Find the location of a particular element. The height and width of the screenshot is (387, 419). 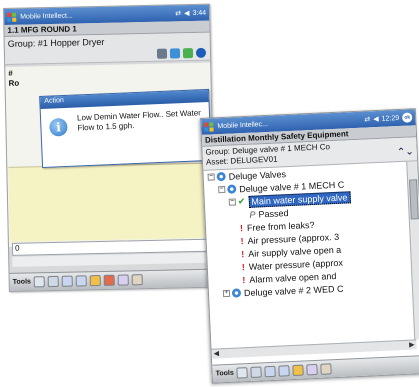

scroll-left-icon: ◀ is located at coordinates (217, 353).